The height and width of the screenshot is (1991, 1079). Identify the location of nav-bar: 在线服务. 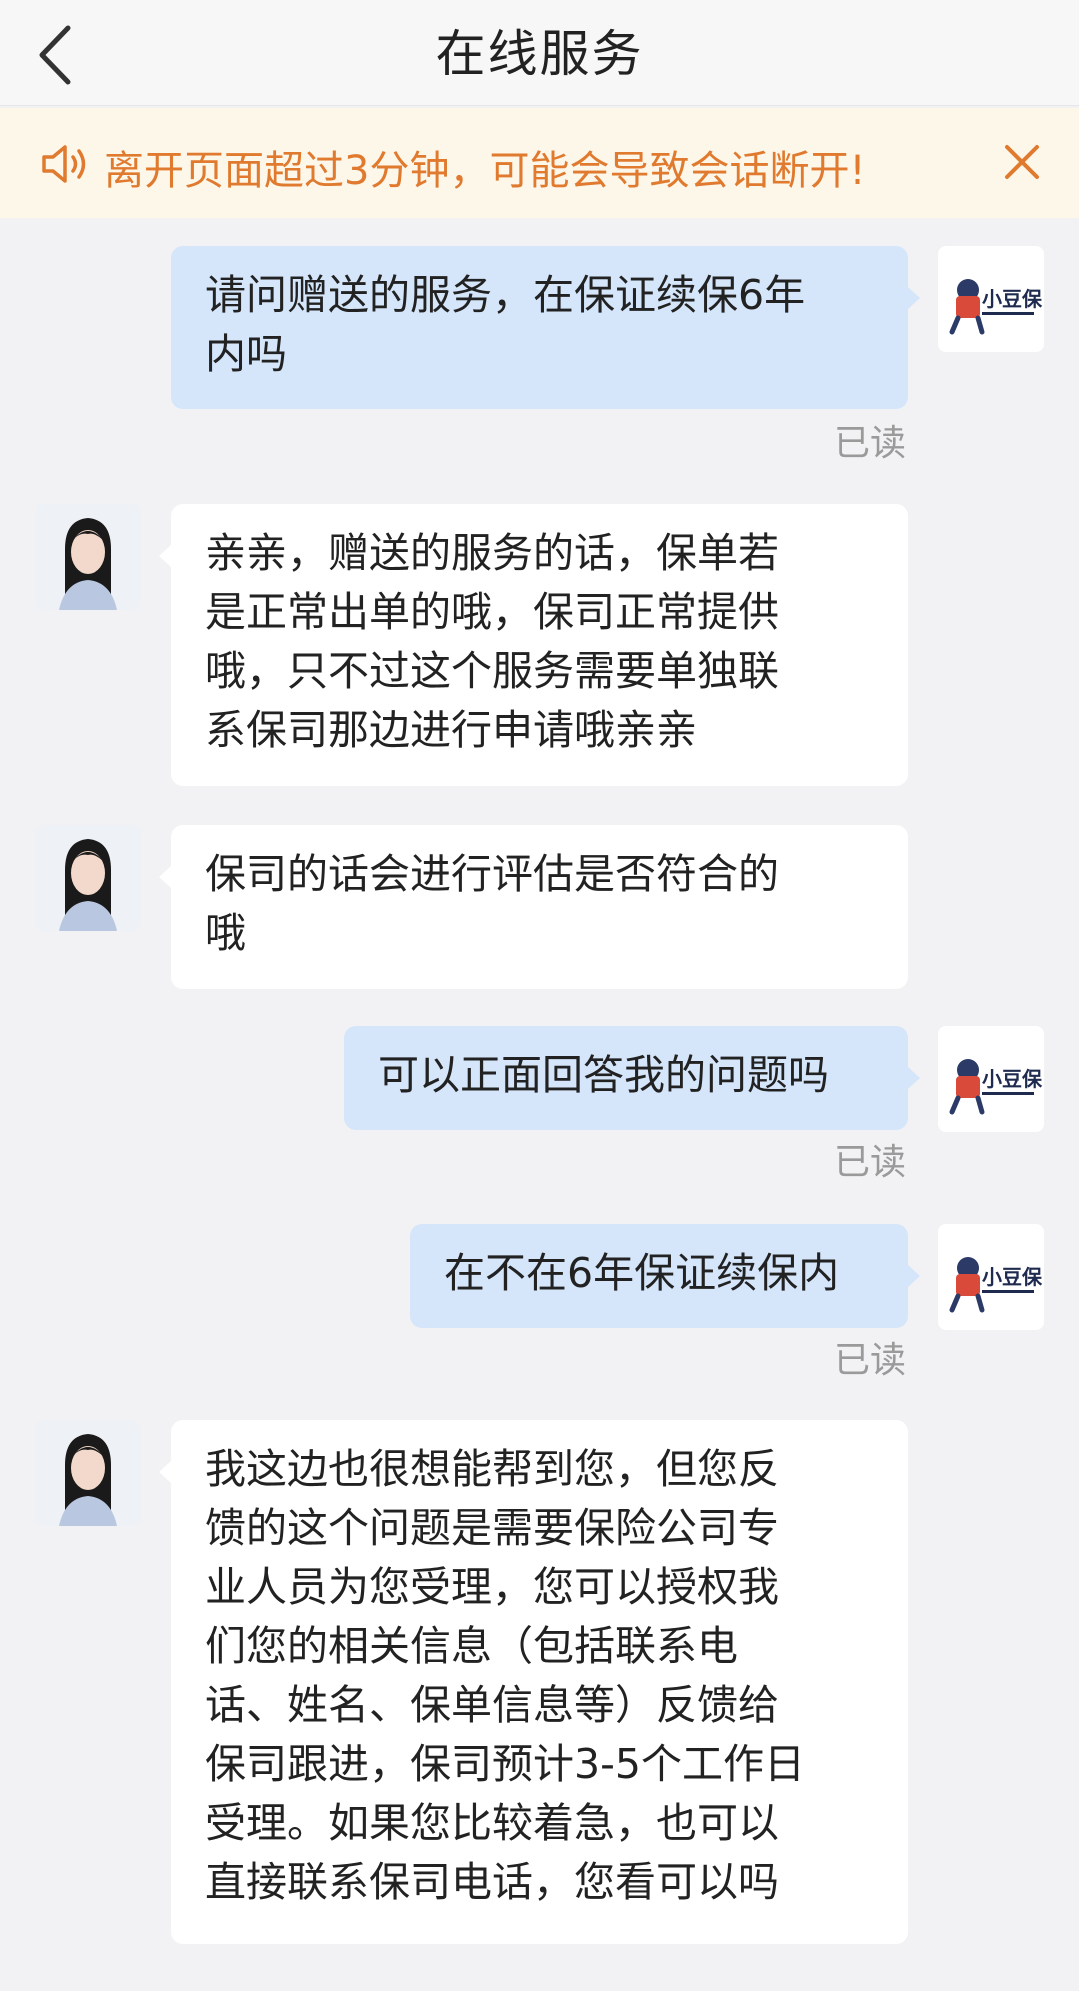
(539, 53).